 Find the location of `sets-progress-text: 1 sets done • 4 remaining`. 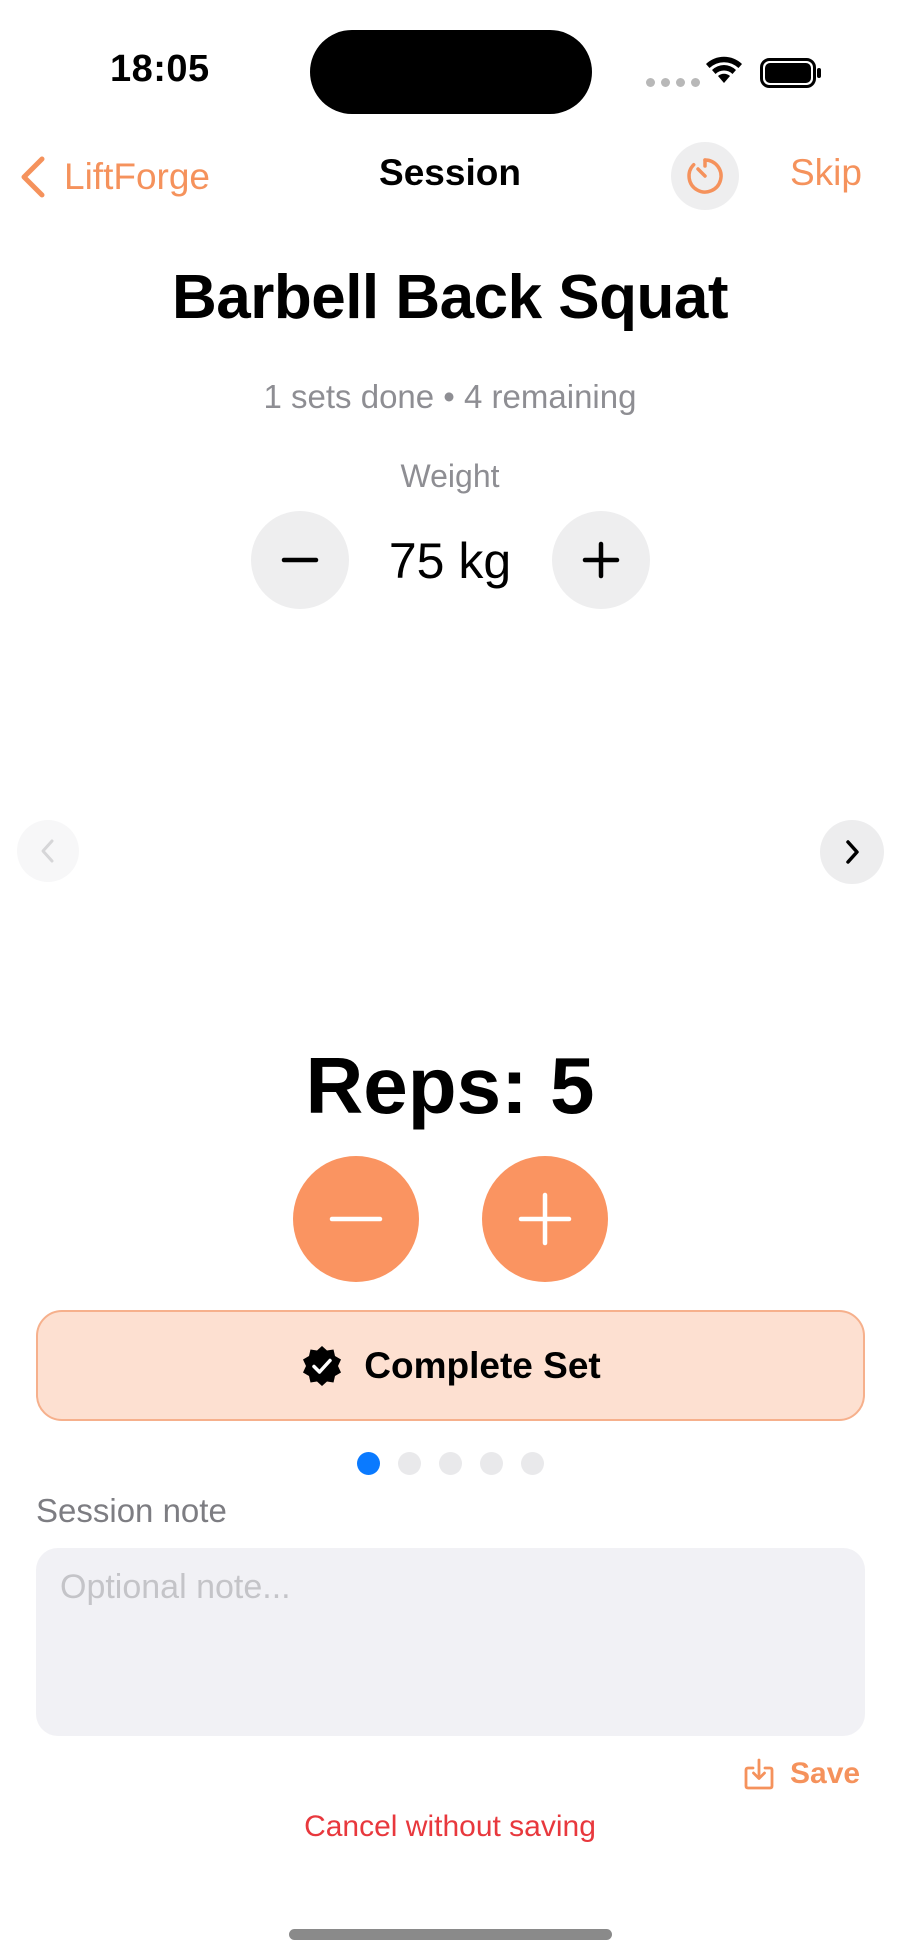

sets-progress-text: 1 sets done • 4 remaining is located at coordinates (450, 396).